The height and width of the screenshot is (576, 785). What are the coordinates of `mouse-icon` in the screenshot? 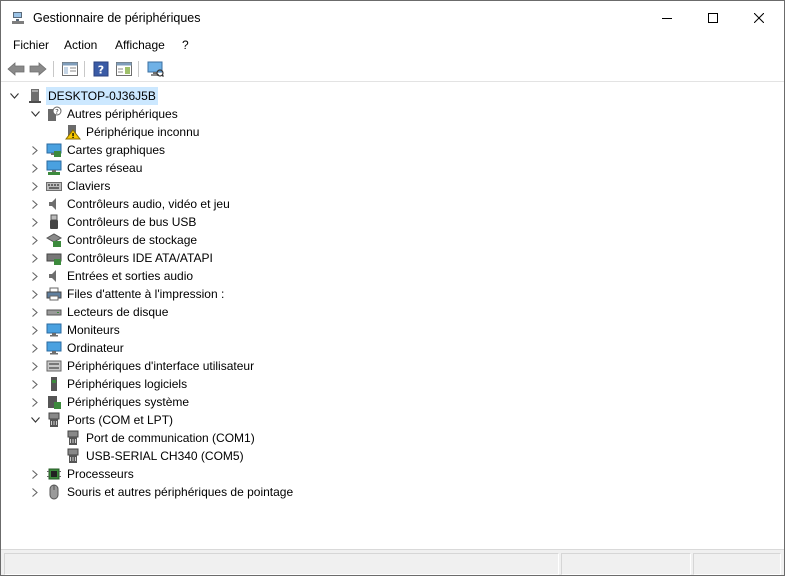 It's located at (54, 492).